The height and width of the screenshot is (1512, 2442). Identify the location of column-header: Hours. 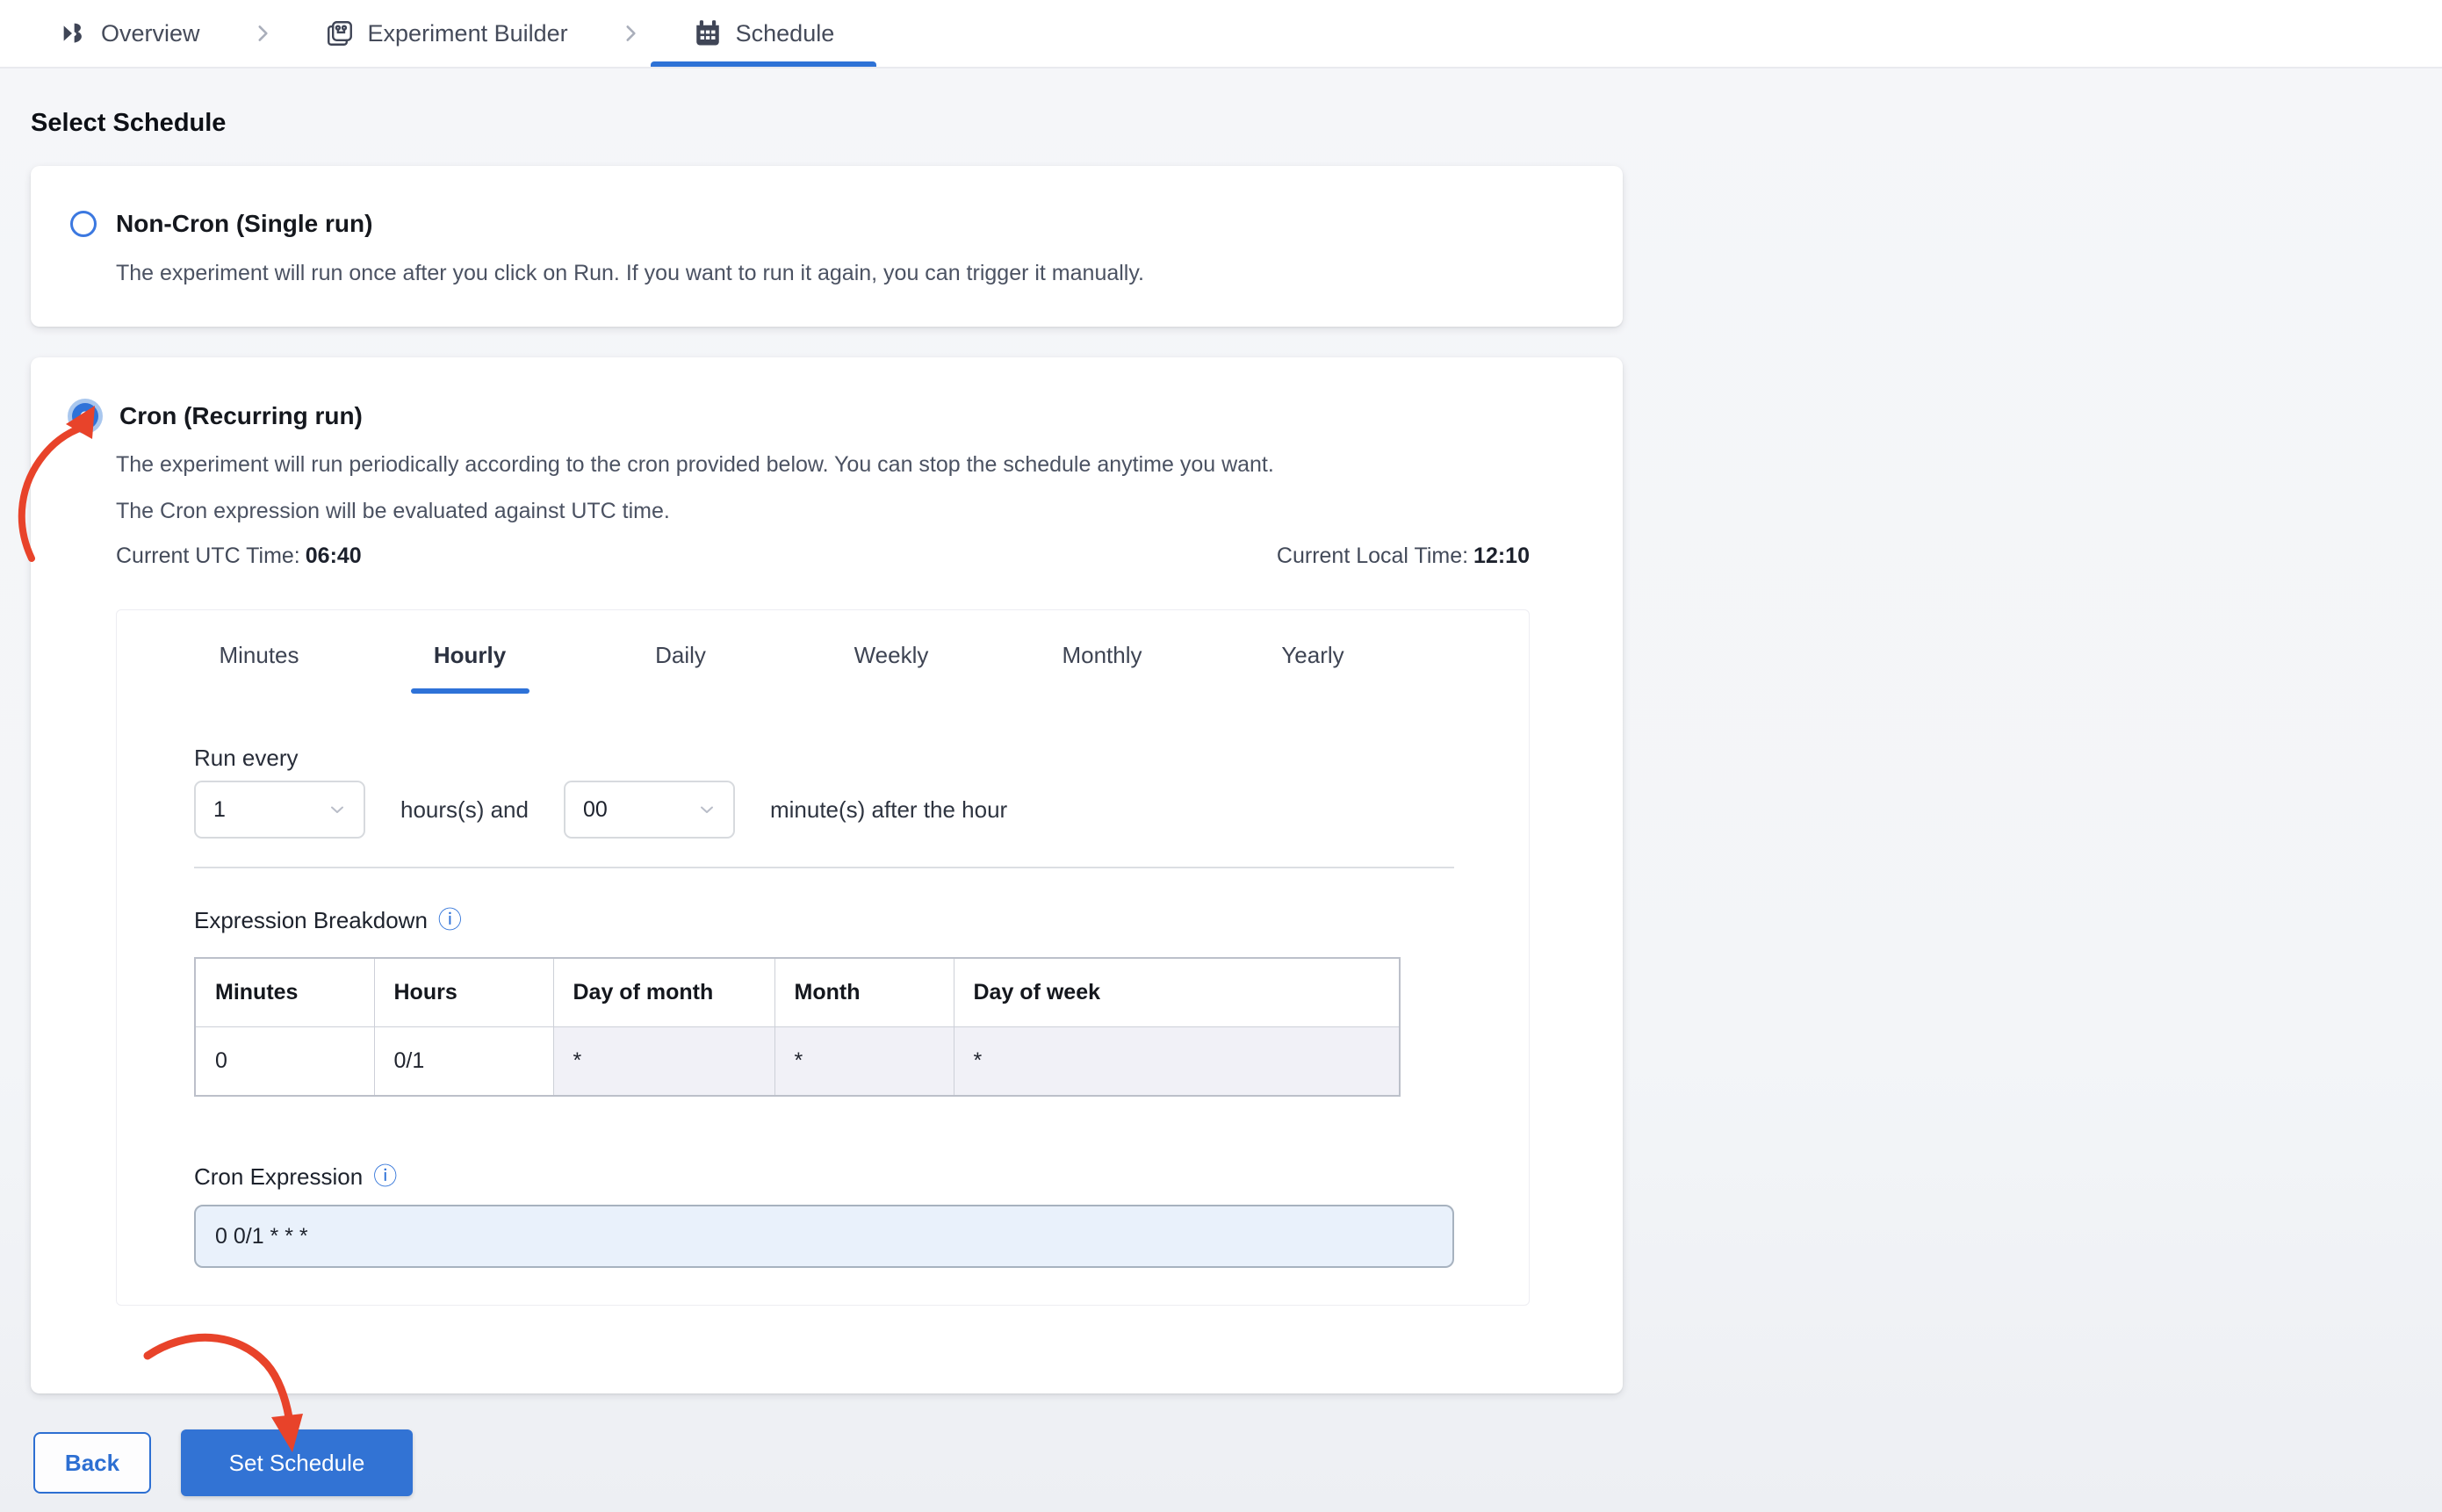
(463, 992).